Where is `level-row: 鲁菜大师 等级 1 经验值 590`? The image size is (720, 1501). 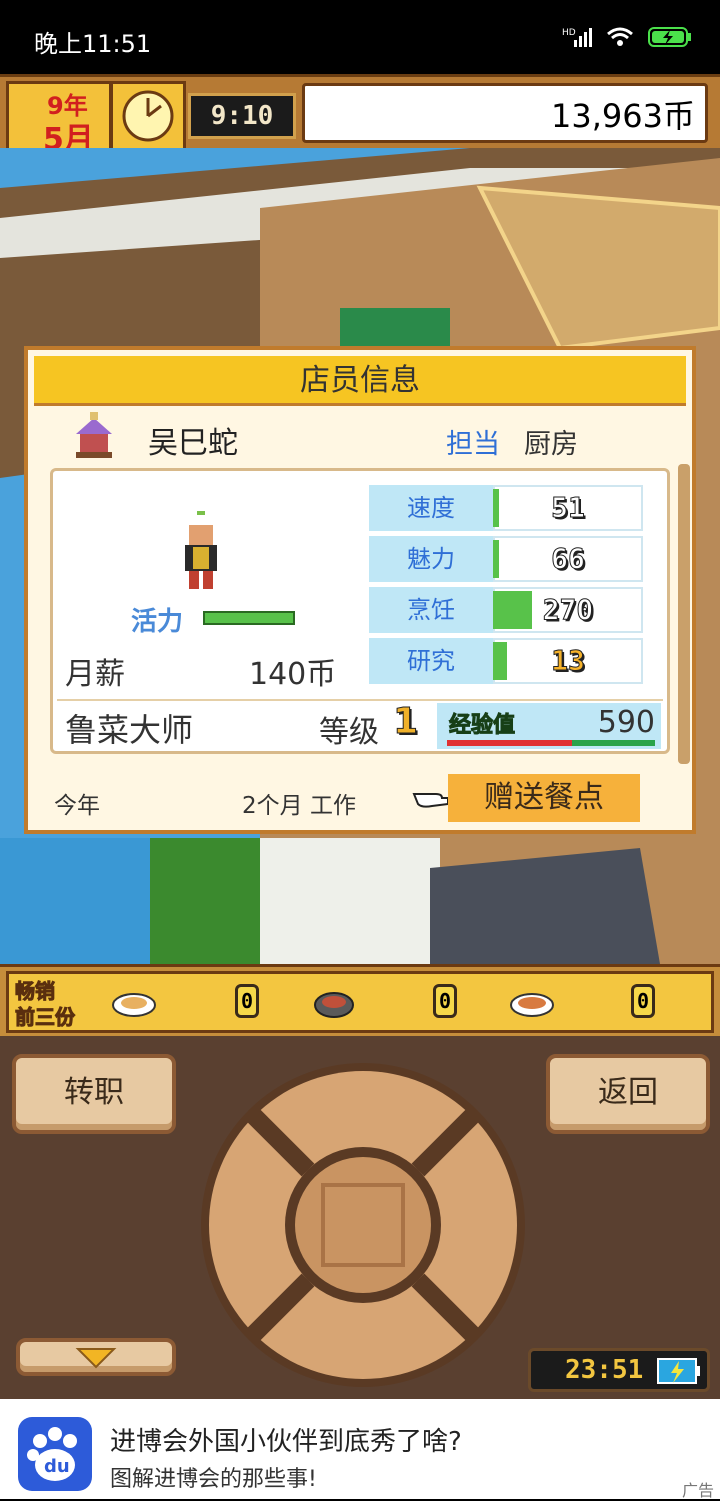 level-row: 鲁菜大师 等级 1 经验值 590 is located at coordinates (360, 724).